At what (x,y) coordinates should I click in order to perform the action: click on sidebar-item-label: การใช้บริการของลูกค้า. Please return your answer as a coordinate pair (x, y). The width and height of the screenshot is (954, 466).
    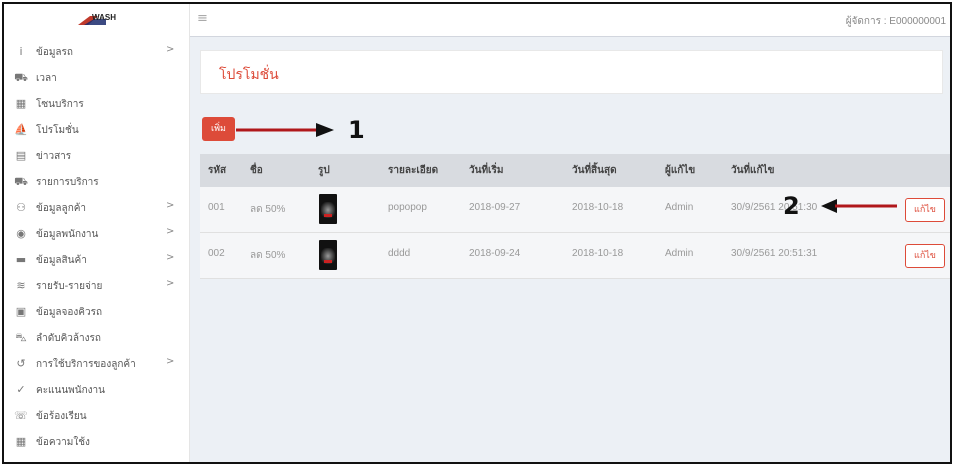
    Looking at the image, I should click on (86, 364).